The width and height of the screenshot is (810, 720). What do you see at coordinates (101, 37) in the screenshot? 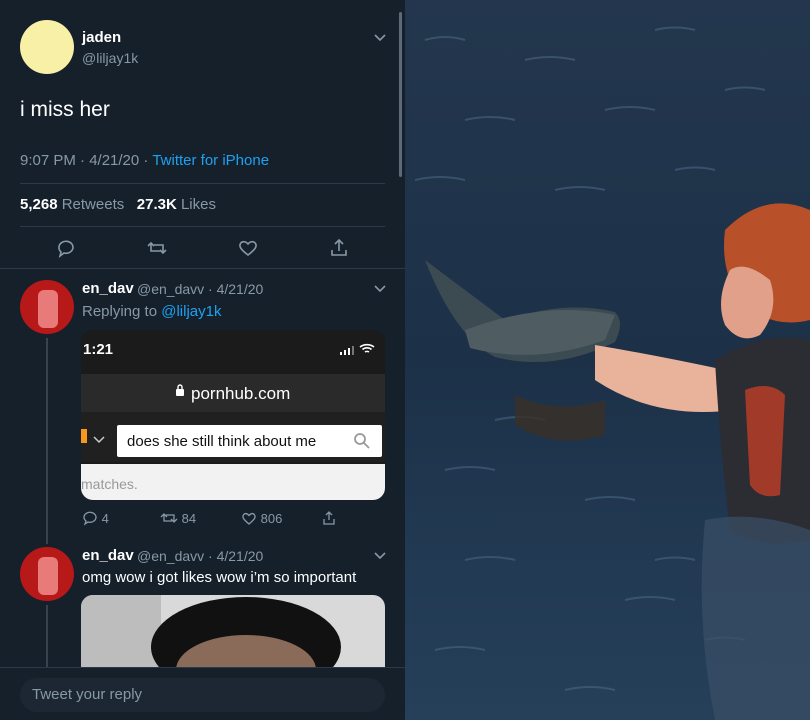
I see `author-name: jaden` at bounding box center [101, 37].